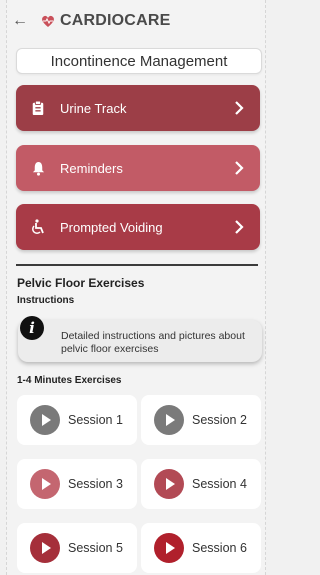  What do you see at coordinates (138, 168) in the screenshot?
I see `reminders-button: Reminders` at bounding box center [138, 168].